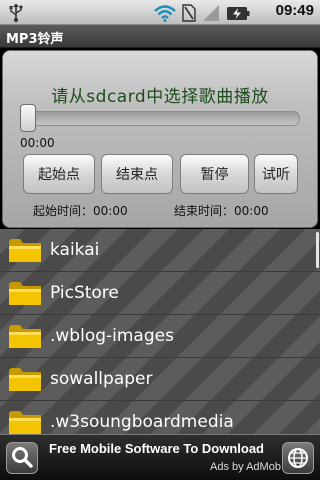 The height and width of the screenshot is (480, 320). I want to click on status-time: 09:49, so click(294, 10).